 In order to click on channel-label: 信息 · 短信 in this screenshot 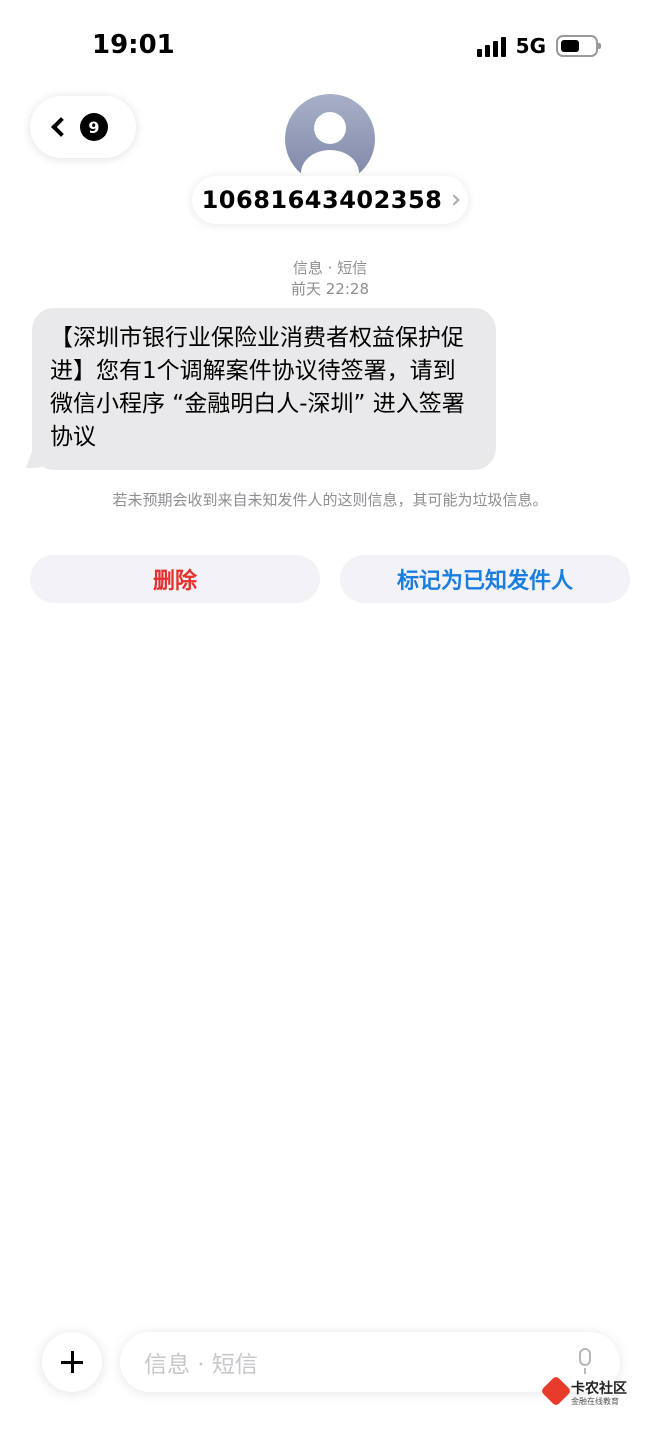, I will do `click(330, 268)`.